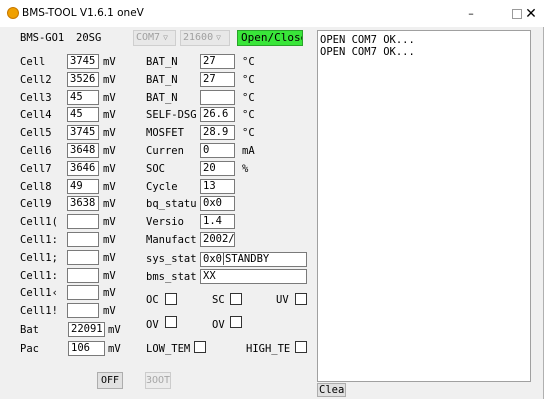  Describe the element at coordinates (162, 80) in the screenshot. I see `param-1-label: BAT_N` at that location.